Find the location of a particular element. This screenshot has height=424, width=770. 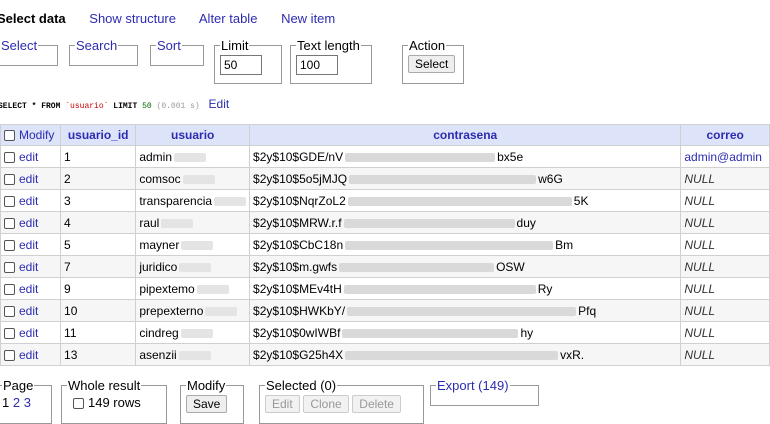

cell-contrasena: $2y$10$MEv4tH Ry is located at coordinates (465, 288).